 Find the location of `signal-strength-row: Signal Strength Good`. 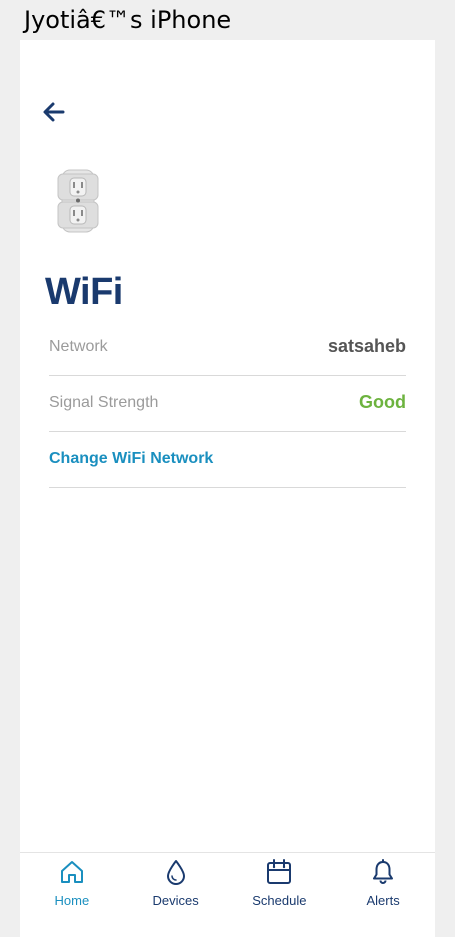

signal-strength-row: Signal Strength Good is located at coordinates (227, 404).